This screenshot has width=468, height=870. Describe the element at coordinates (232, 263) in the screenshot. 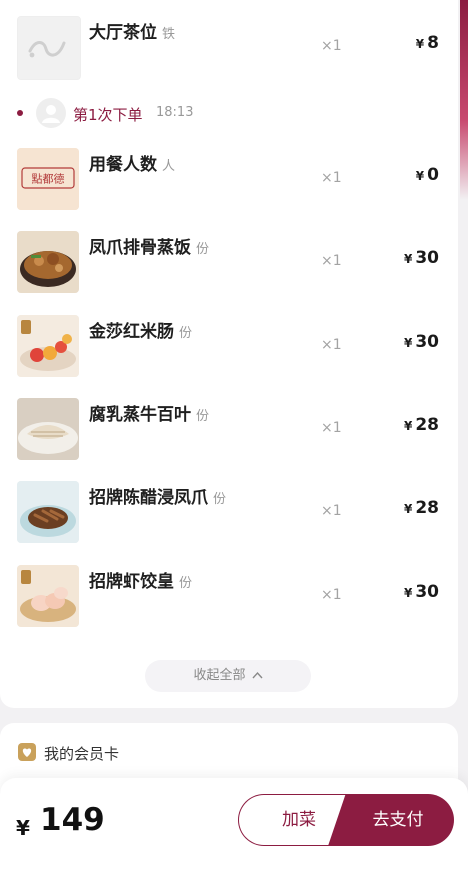

I see `list-item: 凤爪排骨蒸饭份 ×1 ¥30` at that location.